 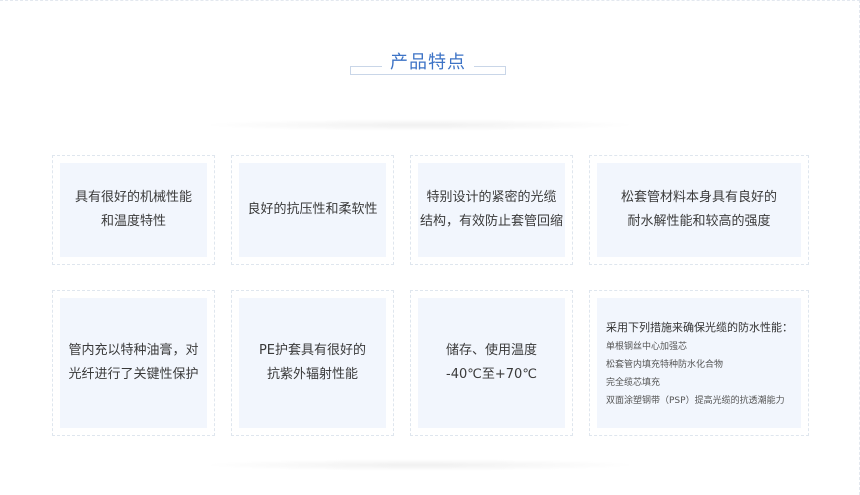 What do you see at coordinates (665, 365) in the screenshot?
I see `waterproof-item: 松套管内填充特种防水化合物` at bounding box center [665, 365].